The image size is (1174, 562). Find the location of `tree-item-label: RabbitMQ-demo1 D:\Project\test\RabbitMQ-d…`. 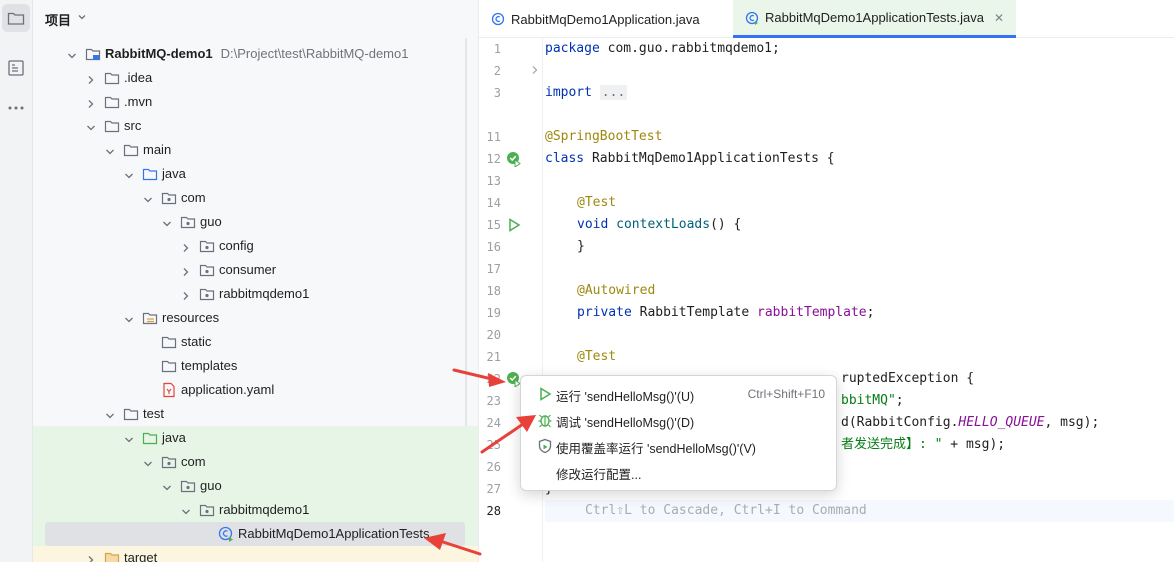

tree-item-label: RabbitMQ-demo1 D:\Project\test\RabbitMQ-d… is located at coordinates (256, 53).